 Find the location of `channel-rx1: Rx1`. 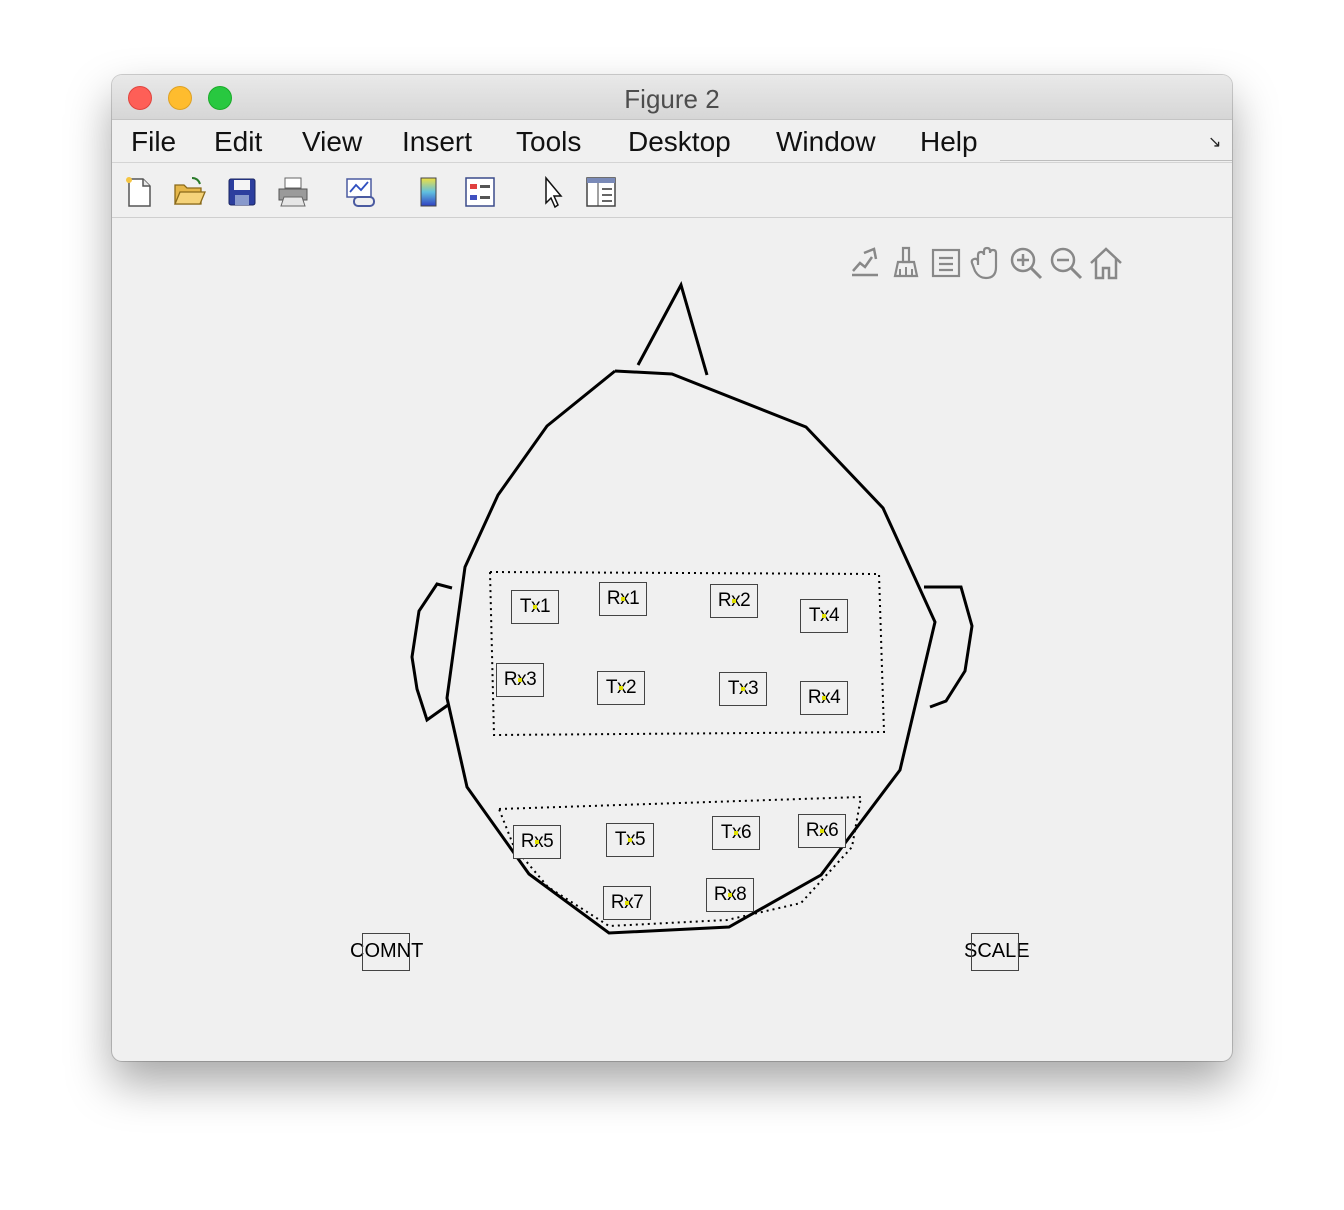

channel-rx1: Rx1 is located at coordinates (623, 599).